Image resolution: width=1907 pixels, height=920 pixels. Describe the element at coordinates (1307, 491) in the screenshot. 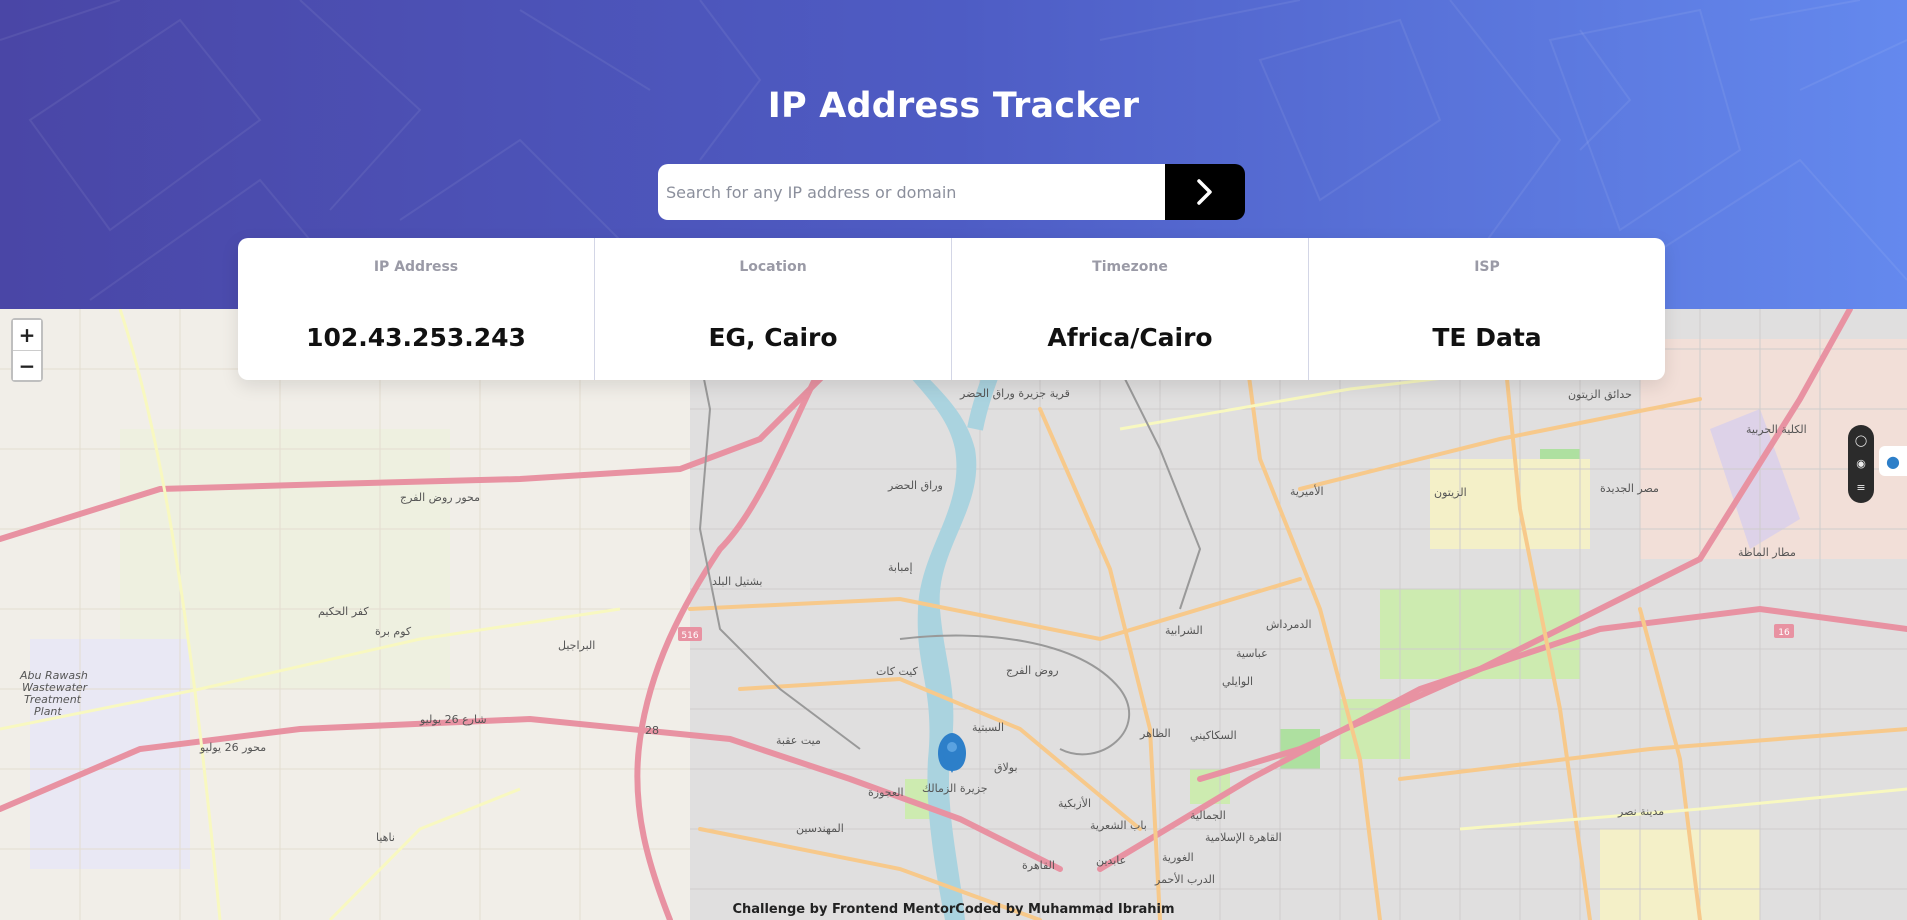

I see `place-label: الأميرية` at that location.